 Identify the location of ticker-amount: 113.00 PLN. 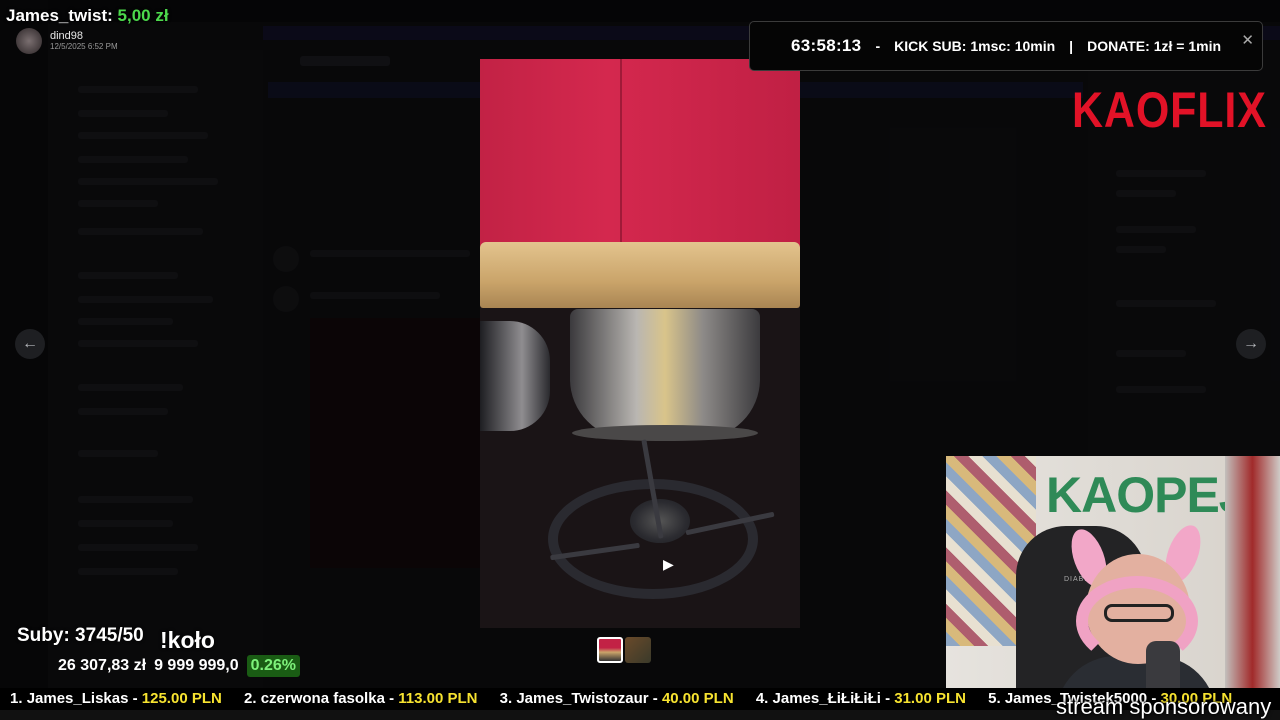
(438, 698).